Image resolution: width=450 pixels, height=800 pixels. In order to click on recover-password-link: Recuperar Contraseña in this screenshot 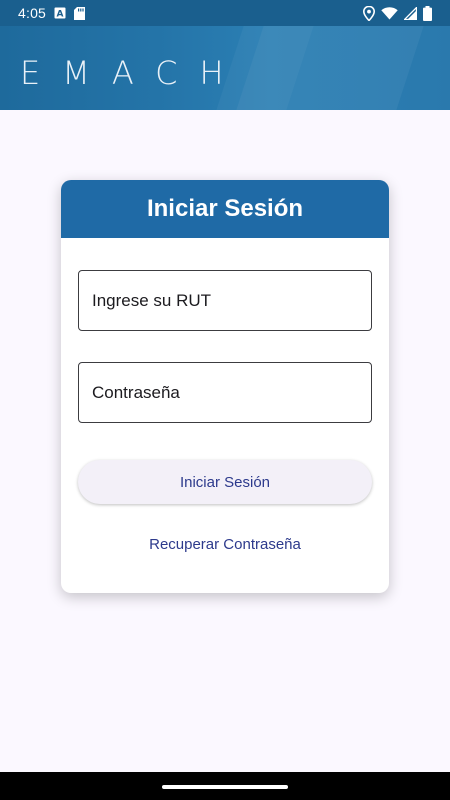, I will do `click(225, 544)`.